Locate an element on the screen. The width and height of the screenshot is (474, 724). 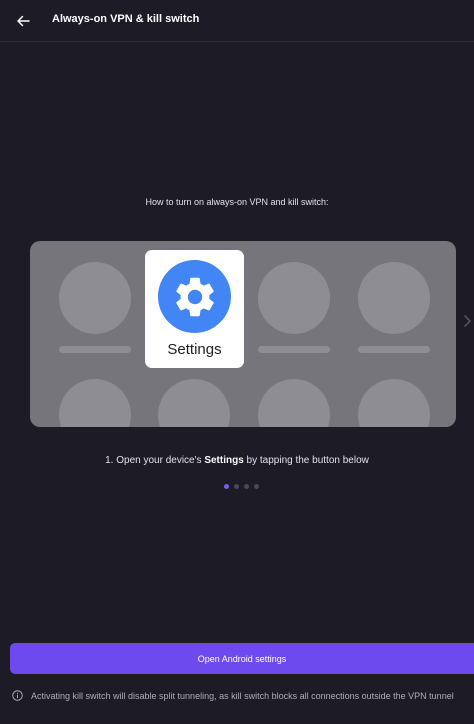
info-icon is located at coordinates (17, 695).